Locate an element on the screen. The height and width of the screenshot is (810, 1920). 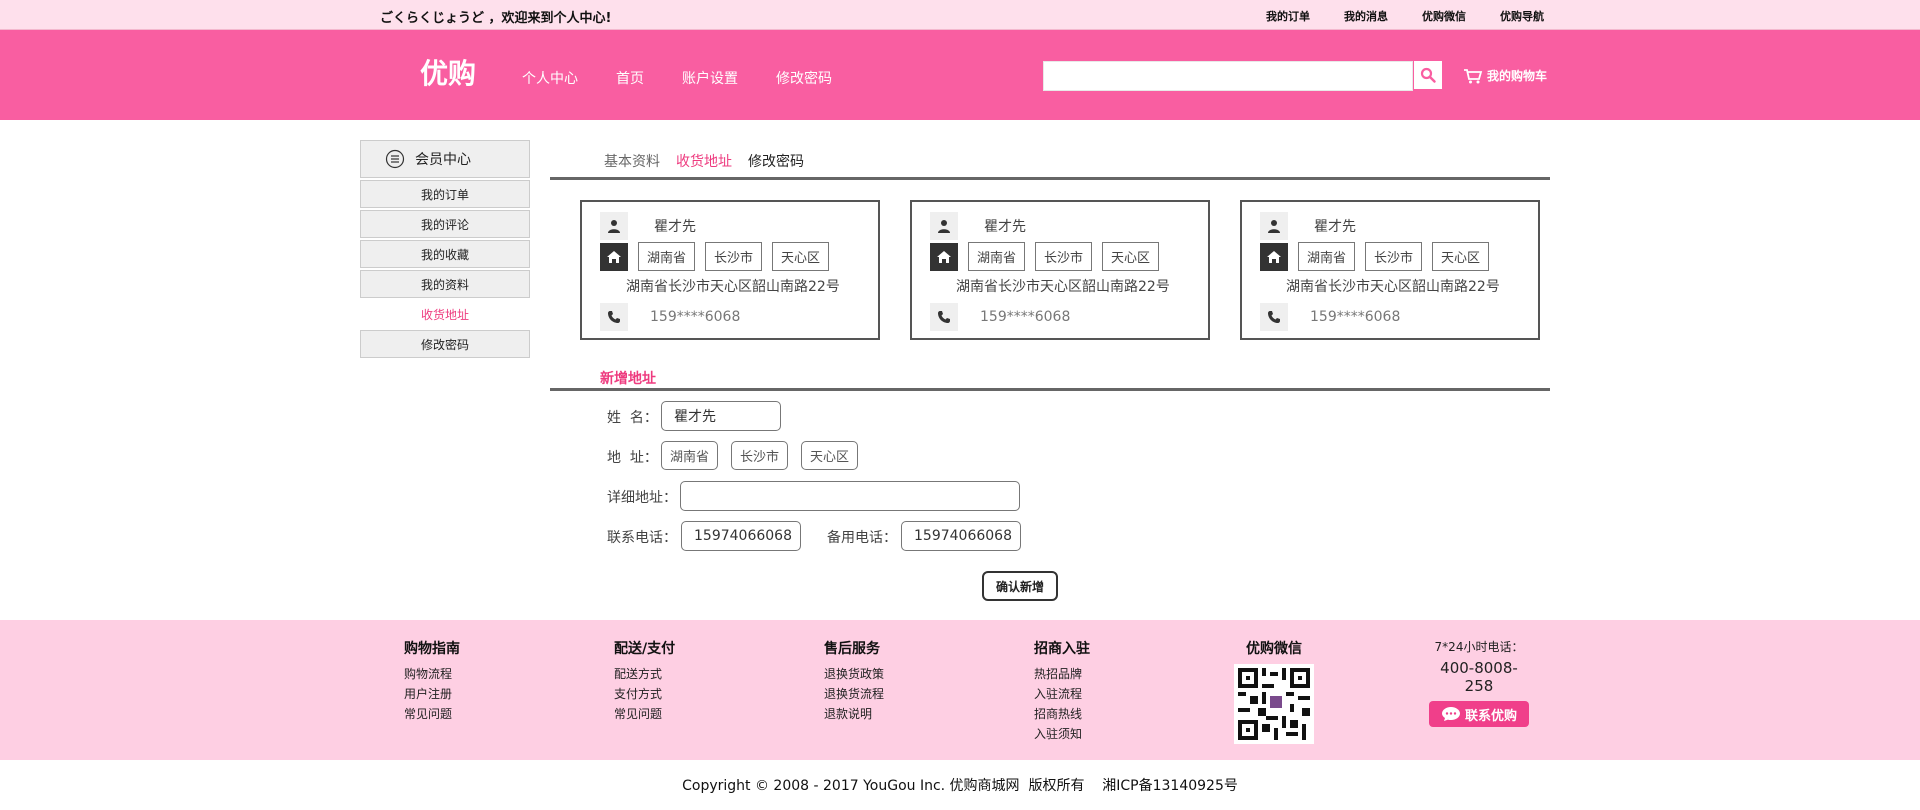
nav-account-settings: 账户设置 is located at coordinates (710, 78).